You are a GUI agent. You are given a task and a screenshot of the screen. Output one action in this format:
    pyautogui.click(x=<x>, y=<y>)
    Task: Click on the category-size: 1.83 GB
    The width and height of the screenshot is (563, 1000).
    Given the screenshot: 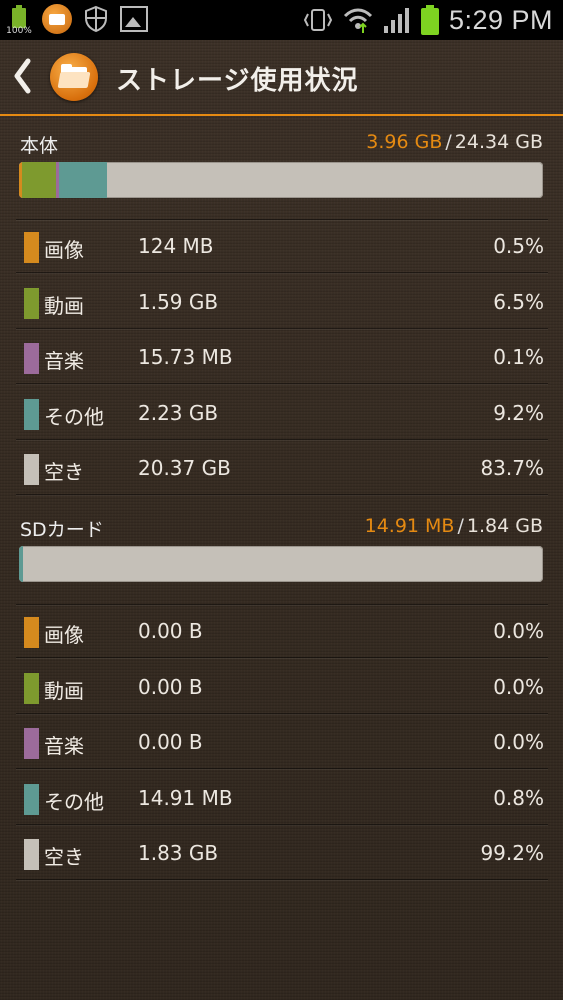 What is the action you would take?
    pyautogui.click(x=178, y=853)
    